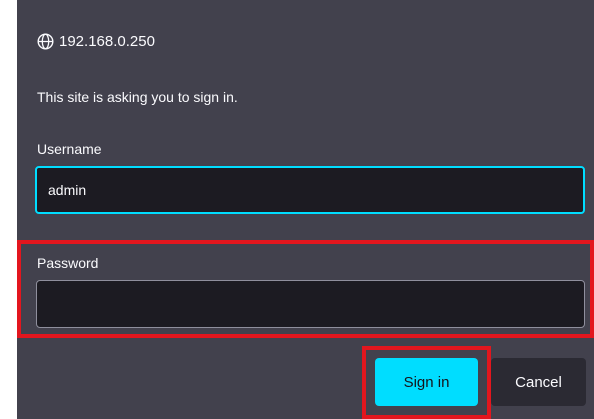  I want to click on globe-icon, so click(45, 41).